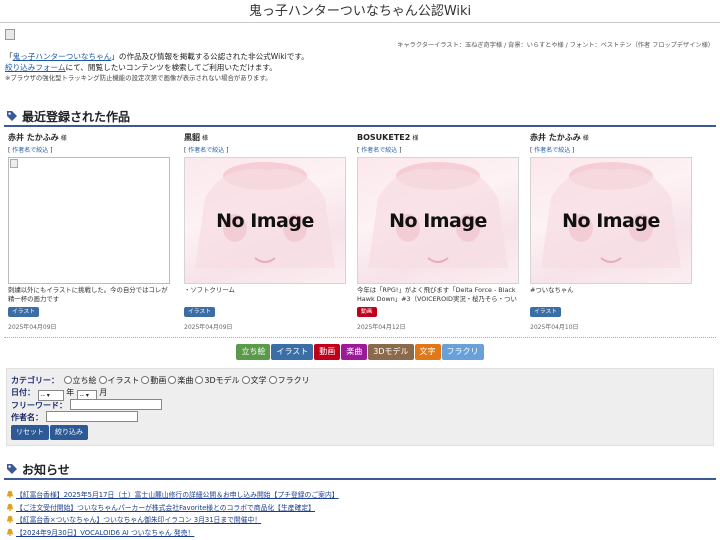 This screenshot has width=720, height=540. I want to click on category-radio-label: イラスト, so click(123, 380).